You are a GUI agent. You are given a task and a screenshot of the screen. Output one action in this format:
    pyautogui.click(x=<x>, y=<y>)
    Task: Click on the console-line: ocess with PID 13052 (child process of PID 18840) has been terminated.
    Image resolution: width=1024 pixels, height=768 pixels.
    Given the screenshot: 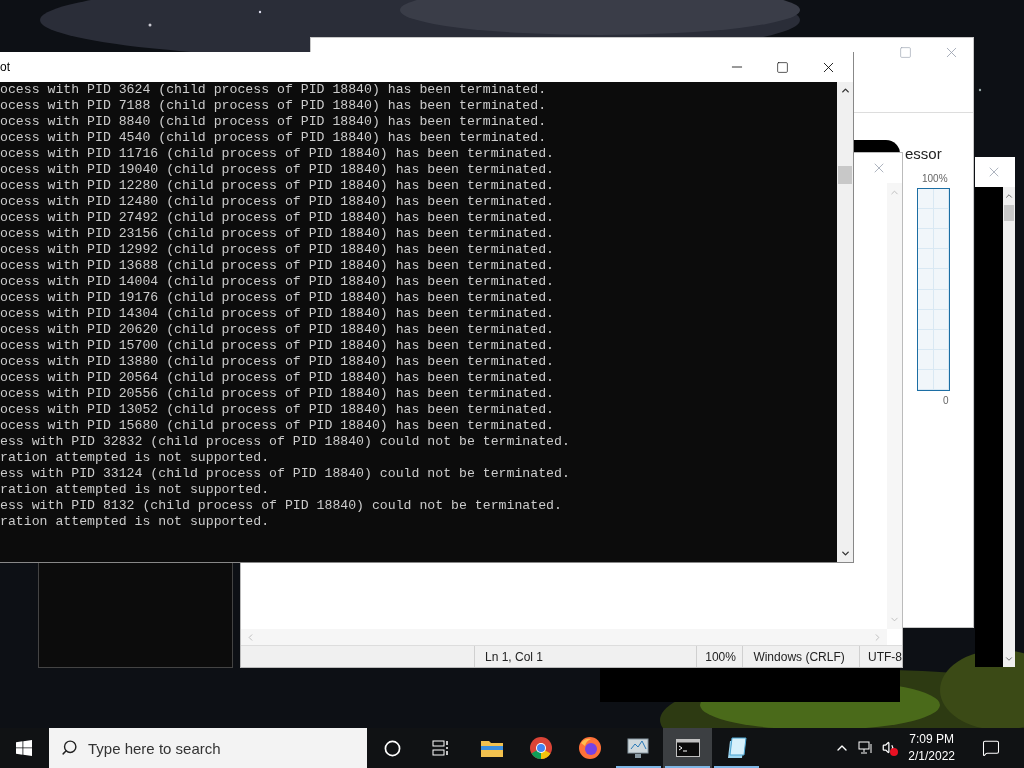 What is the action you would take?
    pyautogui.click(x=277, y=410)
    